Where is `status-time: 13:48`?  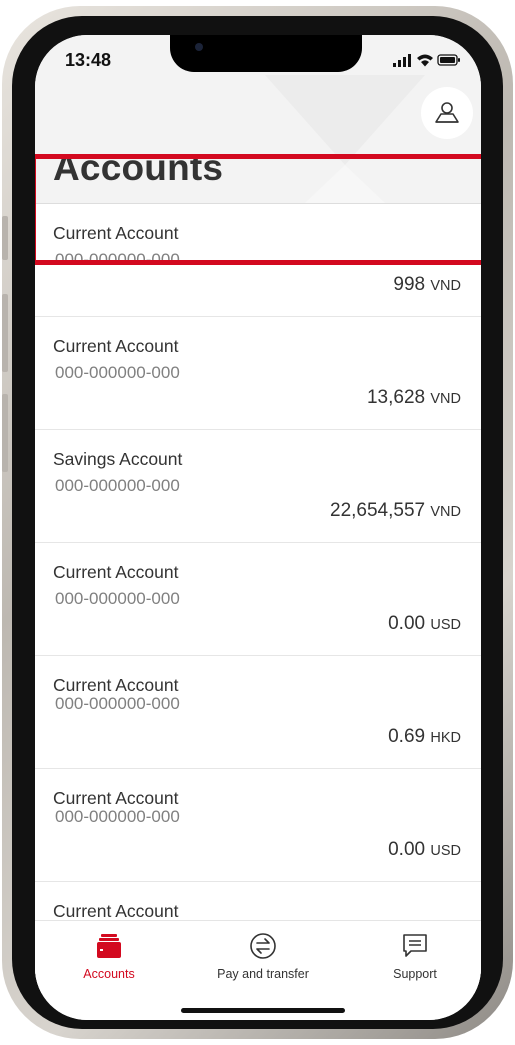 status-time: 13:48 is located at coordinates (88, 60).